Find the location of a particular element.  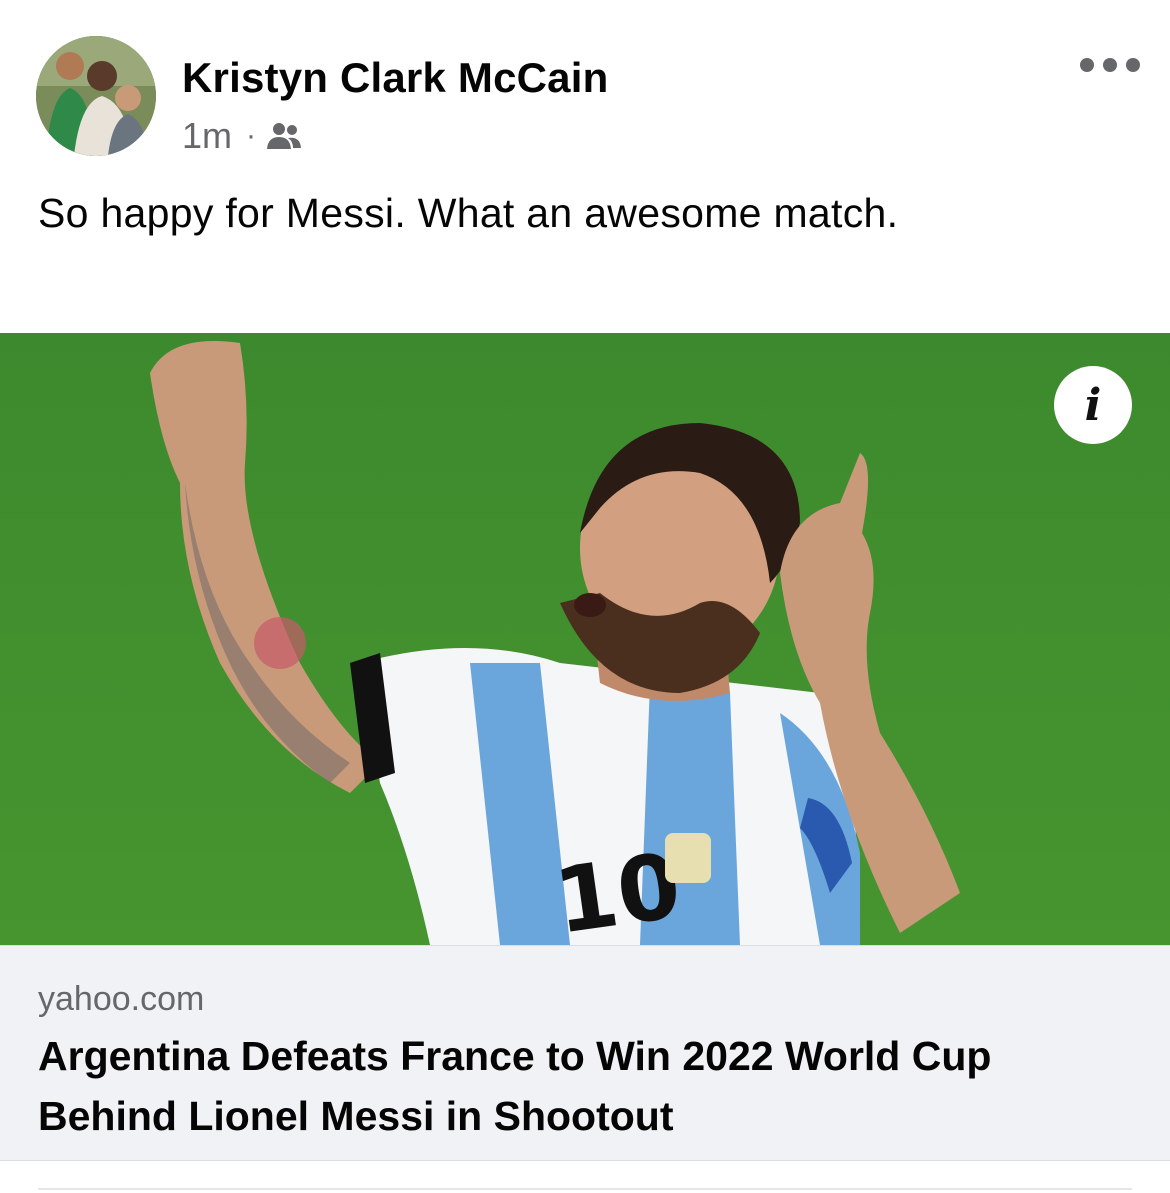

post-meta: 1m · is located at coordinates (242, 136).